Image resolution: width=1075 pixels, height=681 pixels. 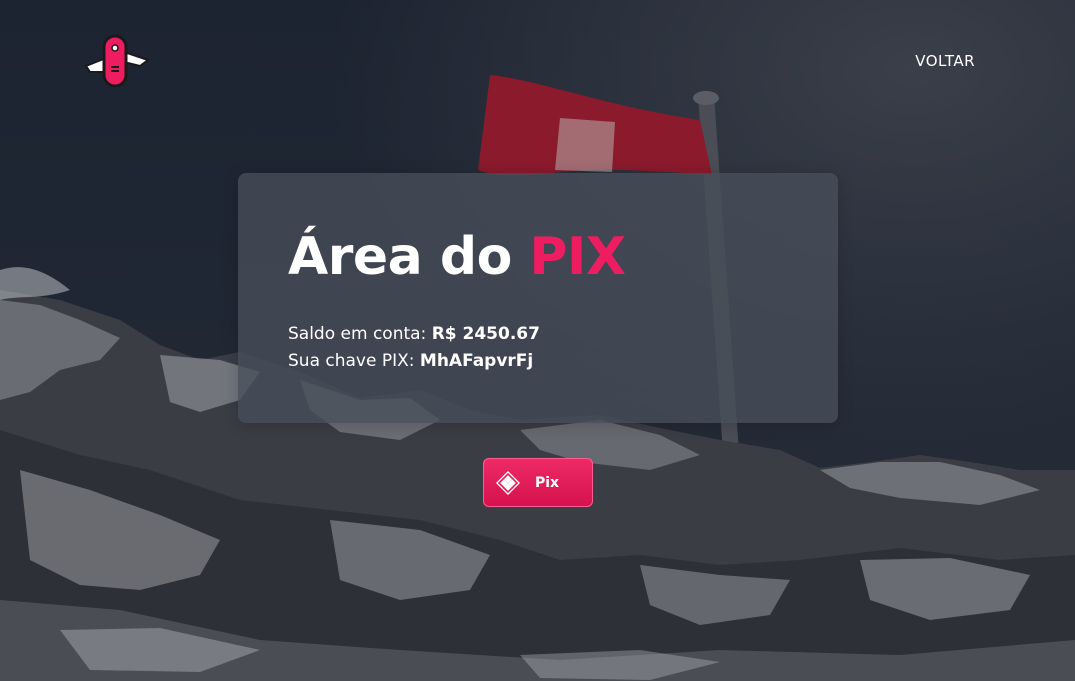 What do you see at coordinates (577, 257) in the screenshot?
I see `page-title-accent: PIX` at bounding box center [577, 257].